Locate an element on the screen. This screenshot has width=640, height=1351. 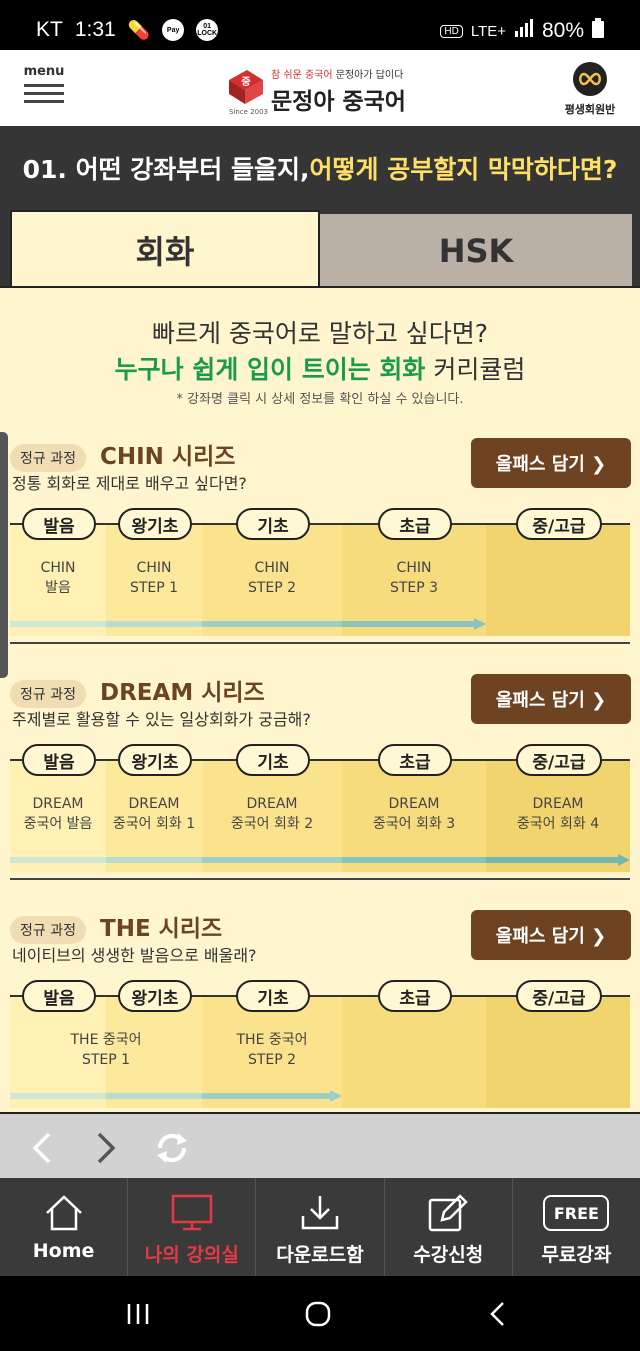
refresh-icon is located at coordinates (172, 1148).